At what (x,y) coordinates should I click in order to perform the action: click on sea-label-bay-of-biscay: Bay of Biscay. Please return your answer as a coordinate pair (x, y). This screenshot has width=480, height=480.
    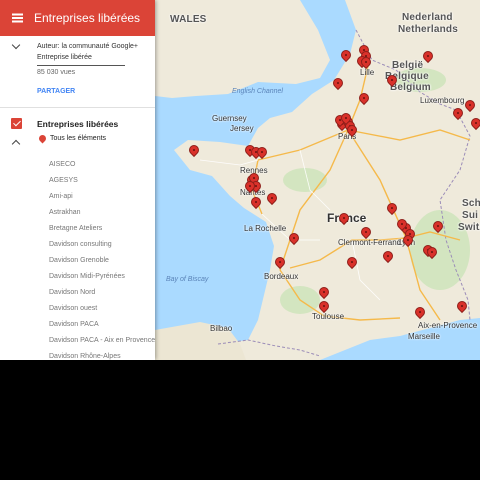
    Looking at the image, I should click on (187, 279).